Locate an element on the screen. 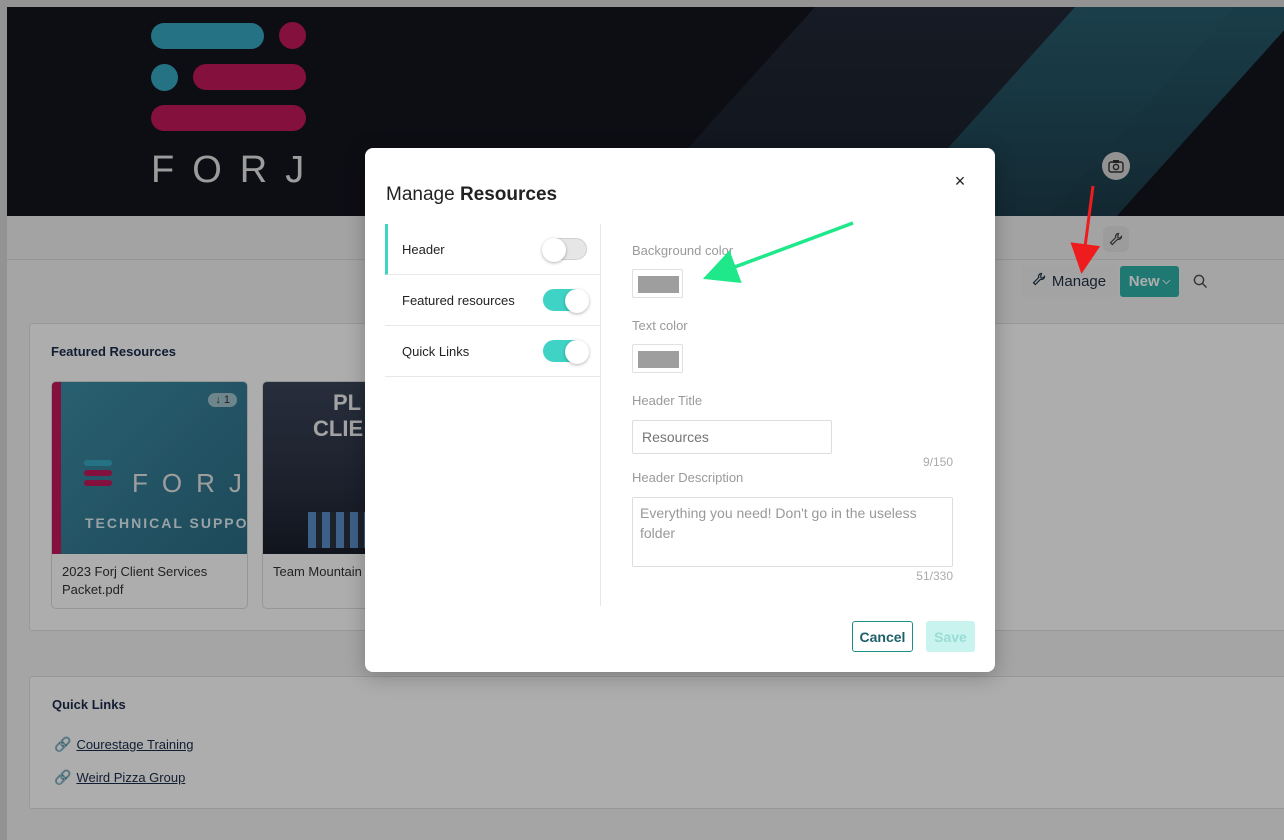  header-title-label: Header Title is located at coordinates (667, 400).